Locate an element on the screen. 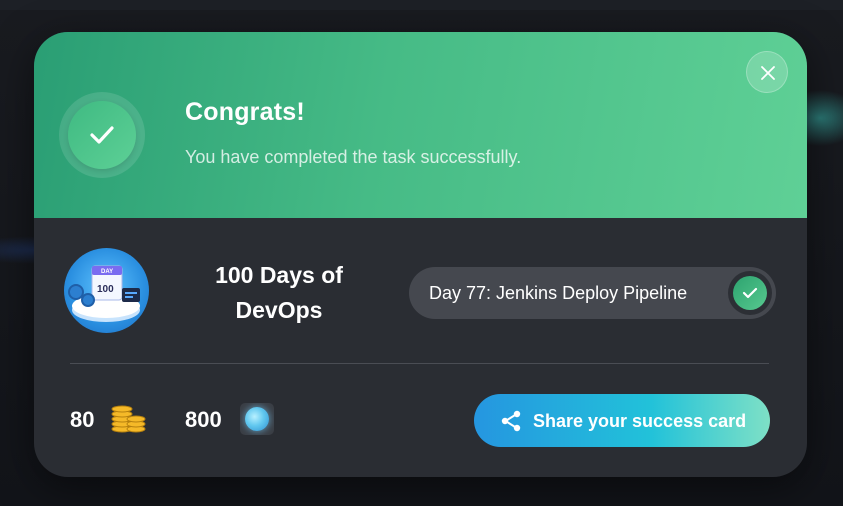 This screenshot has height=506, width=843. share-button-label: Share your success card is located at coordinates (640, 421).